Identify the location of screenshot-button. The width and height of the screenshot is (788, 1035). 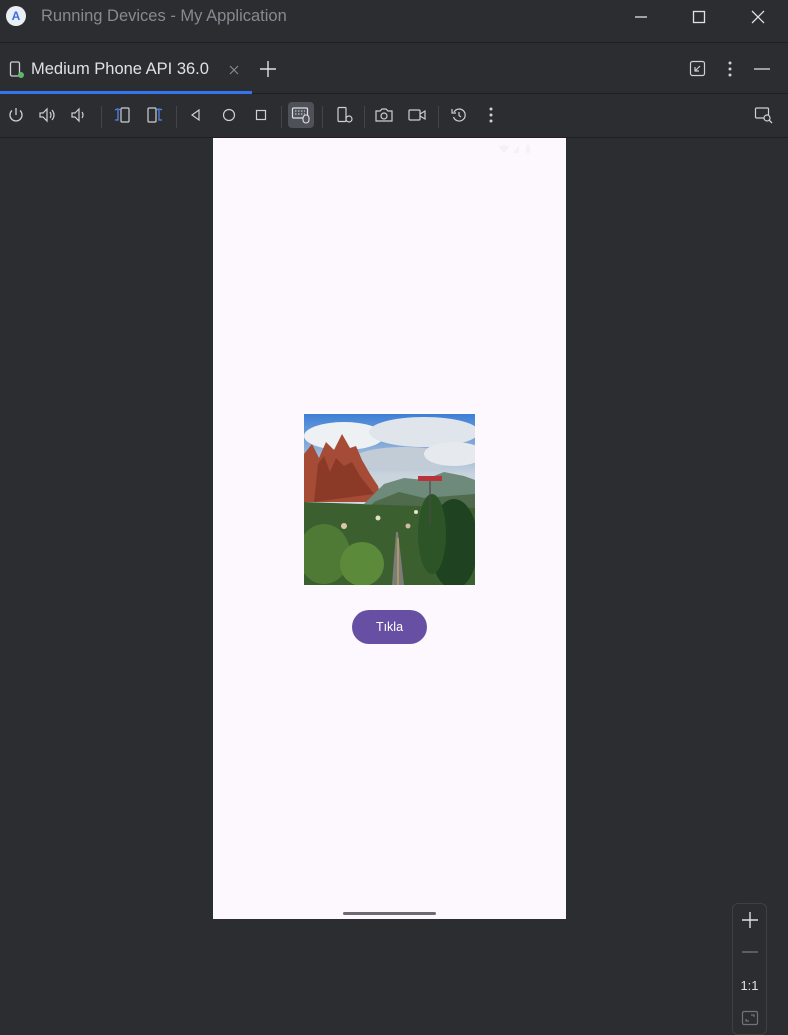
(384, 115).